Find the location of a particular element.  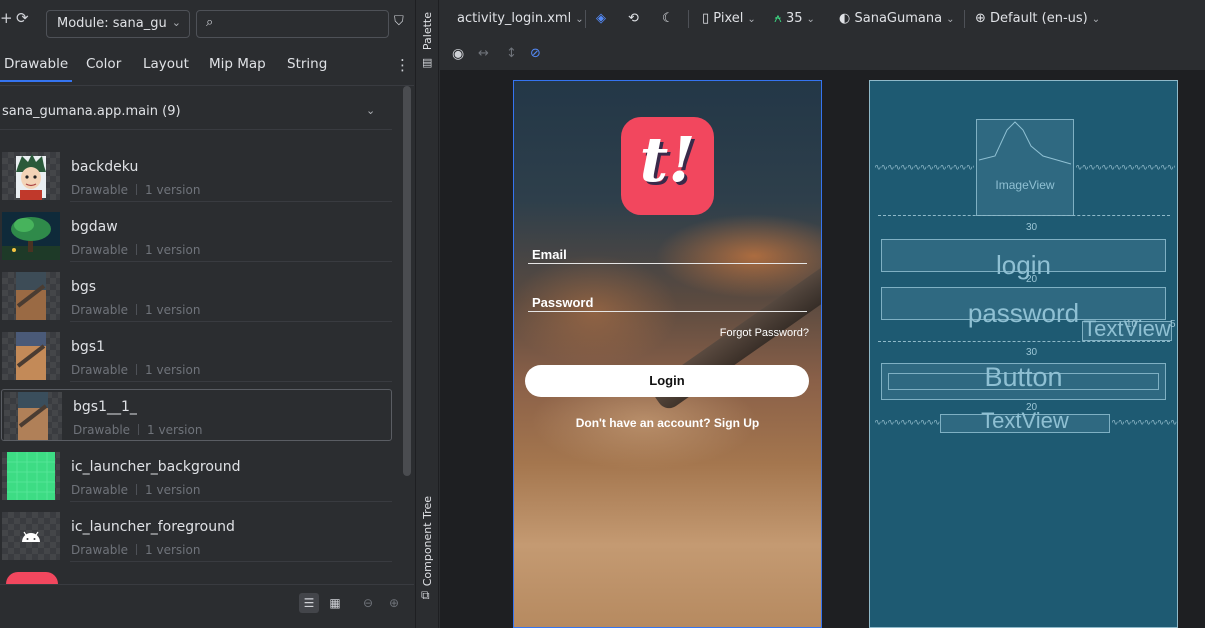

group-header: sana_gumana.app.main (9) is located at coordinates (91, 111).